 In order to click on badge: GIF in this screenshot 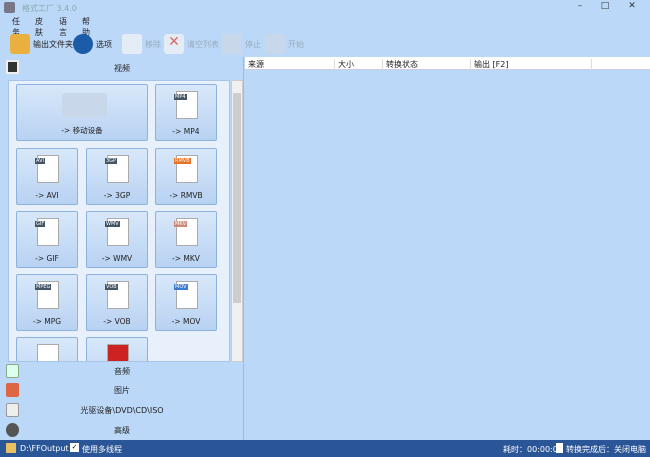, I will do `click(40, 224)`.